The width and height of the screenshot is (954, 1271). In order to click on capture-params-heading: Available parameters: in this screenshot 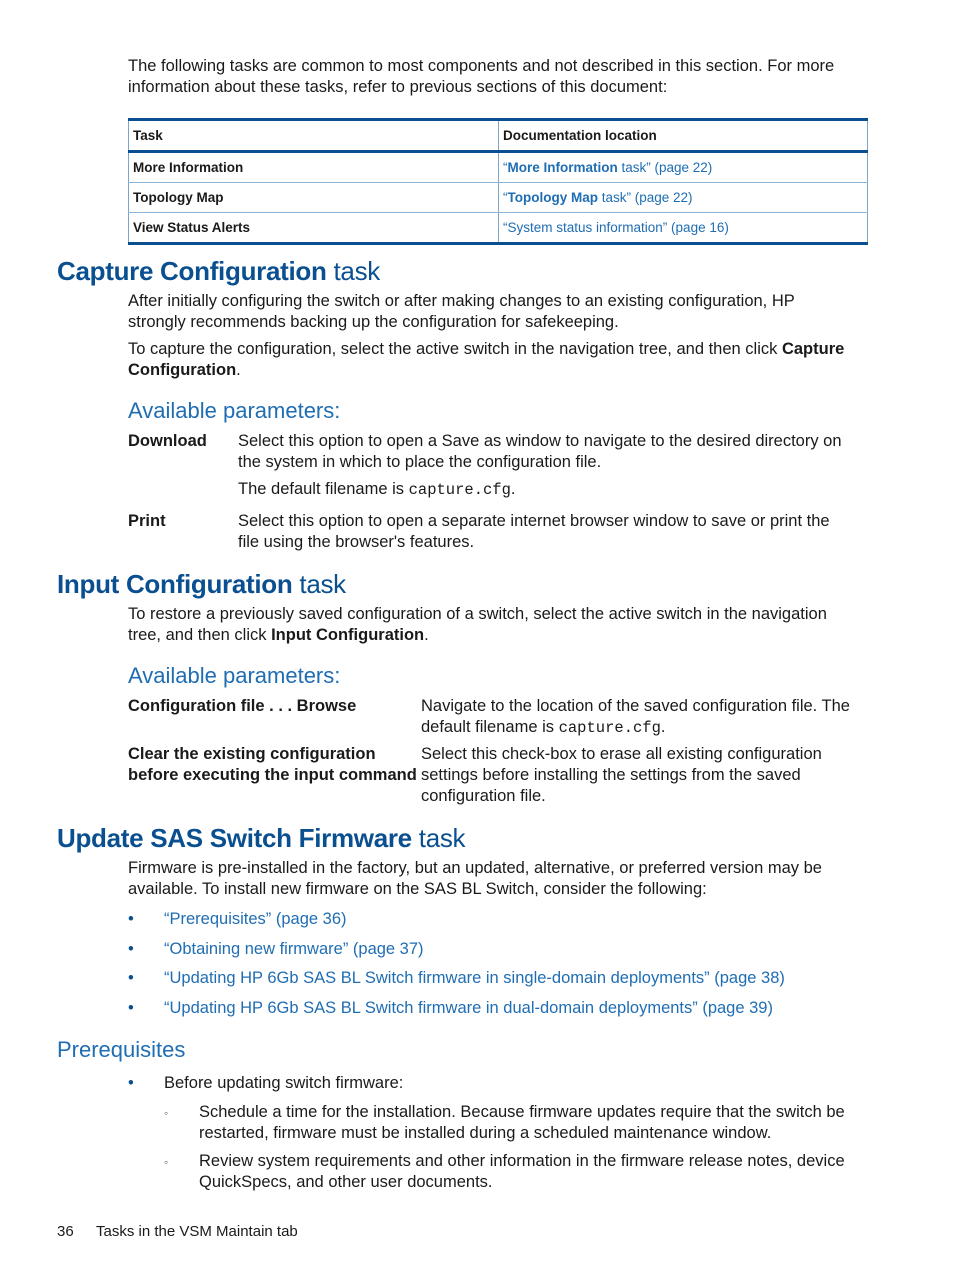, I will do `click(234, 410)`.